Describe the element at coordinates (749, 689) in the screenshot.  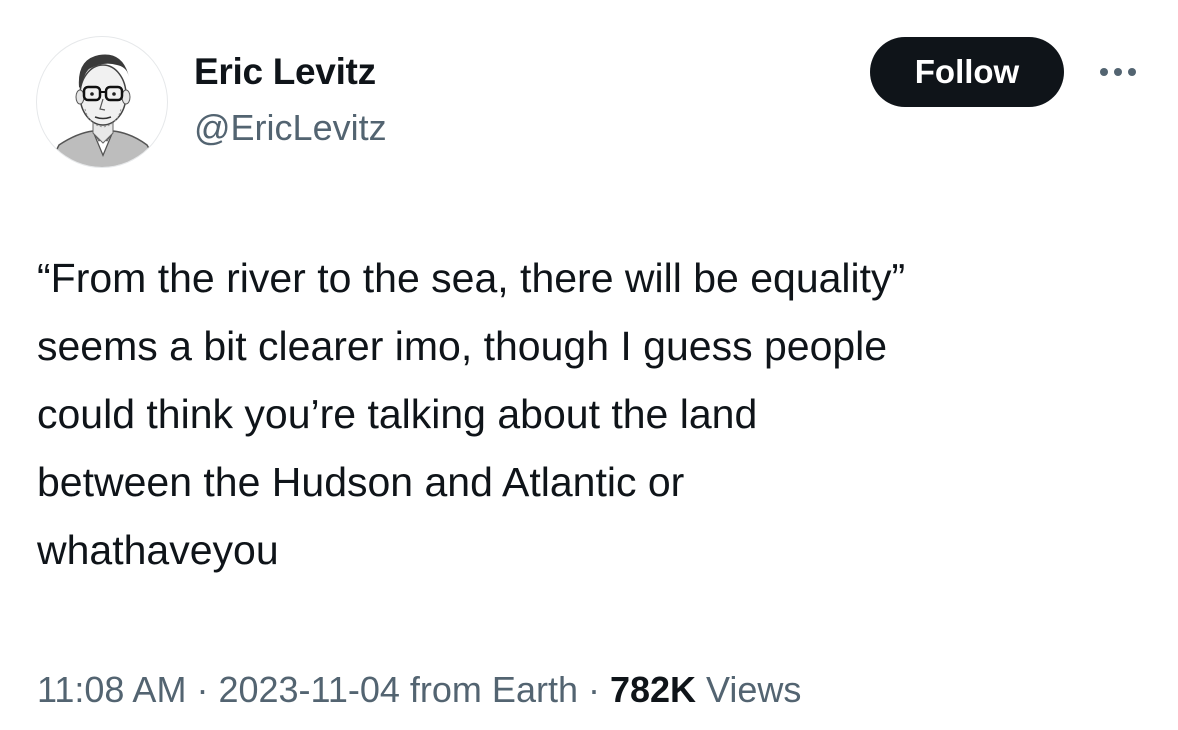
I see `views-label: Views` at that location.